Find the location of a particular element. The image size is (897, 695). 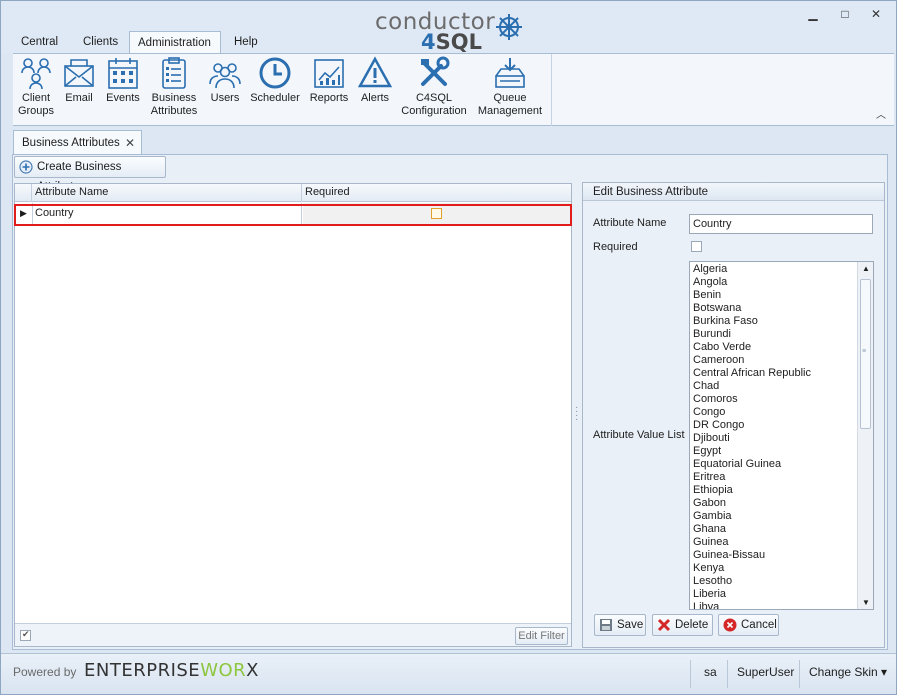

scroll-thumb: ≡ is located at coordinates (865, 354).